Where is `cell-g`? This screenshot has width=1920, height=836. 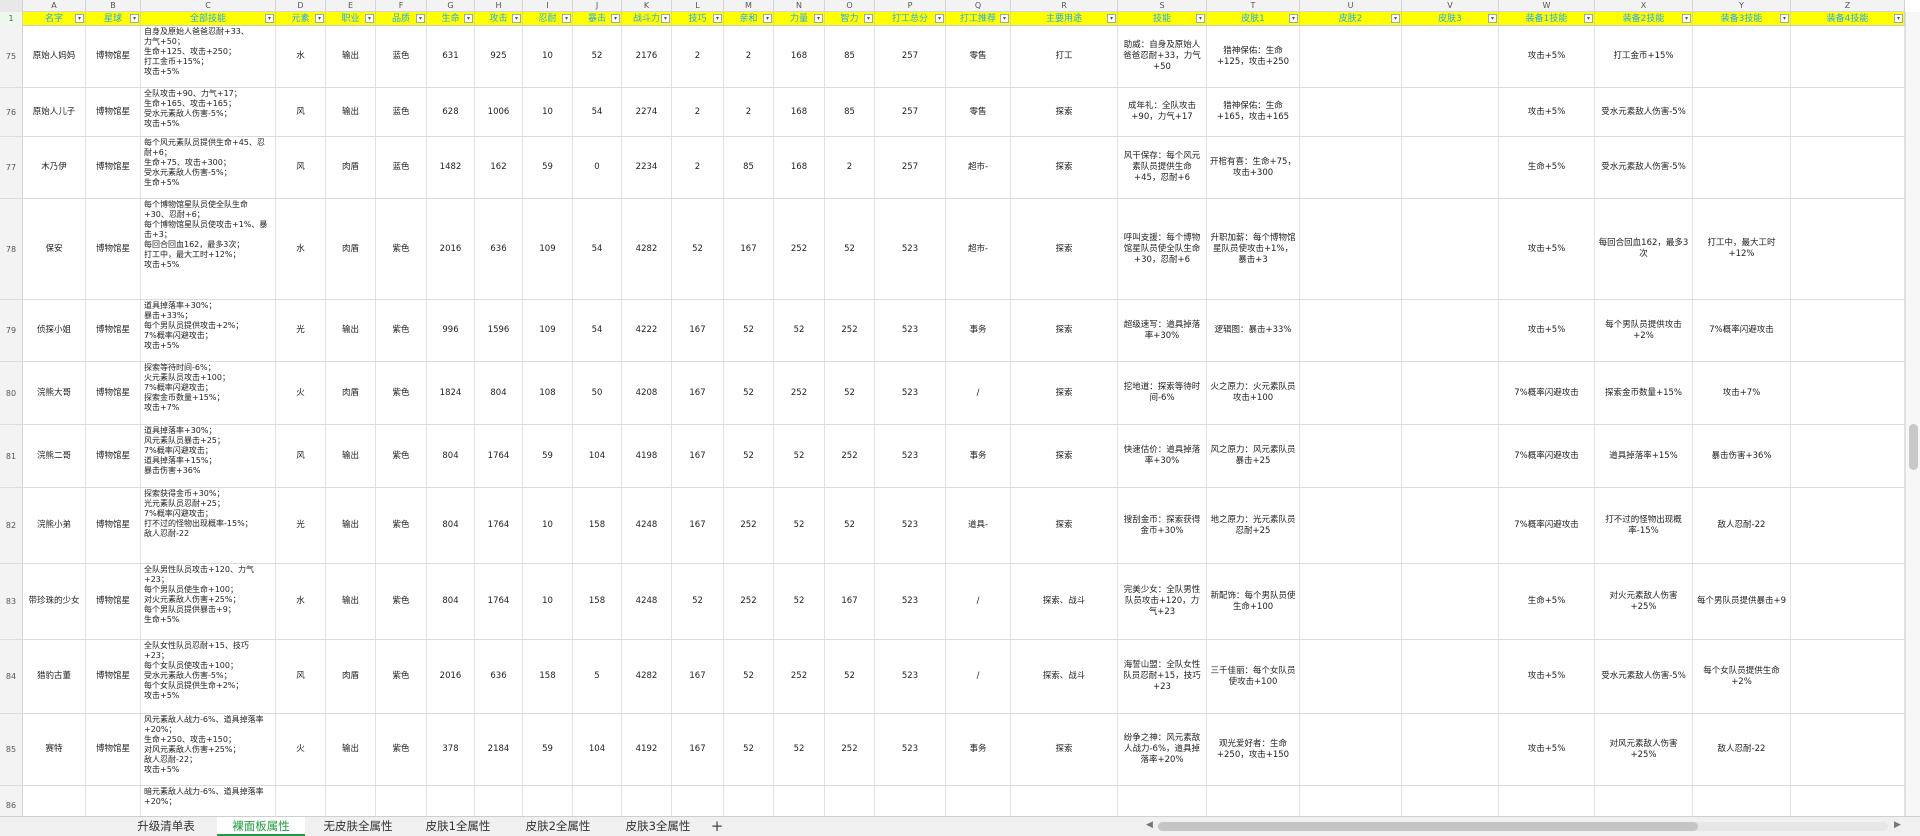
cell-g is located at coordinates (451, 801).